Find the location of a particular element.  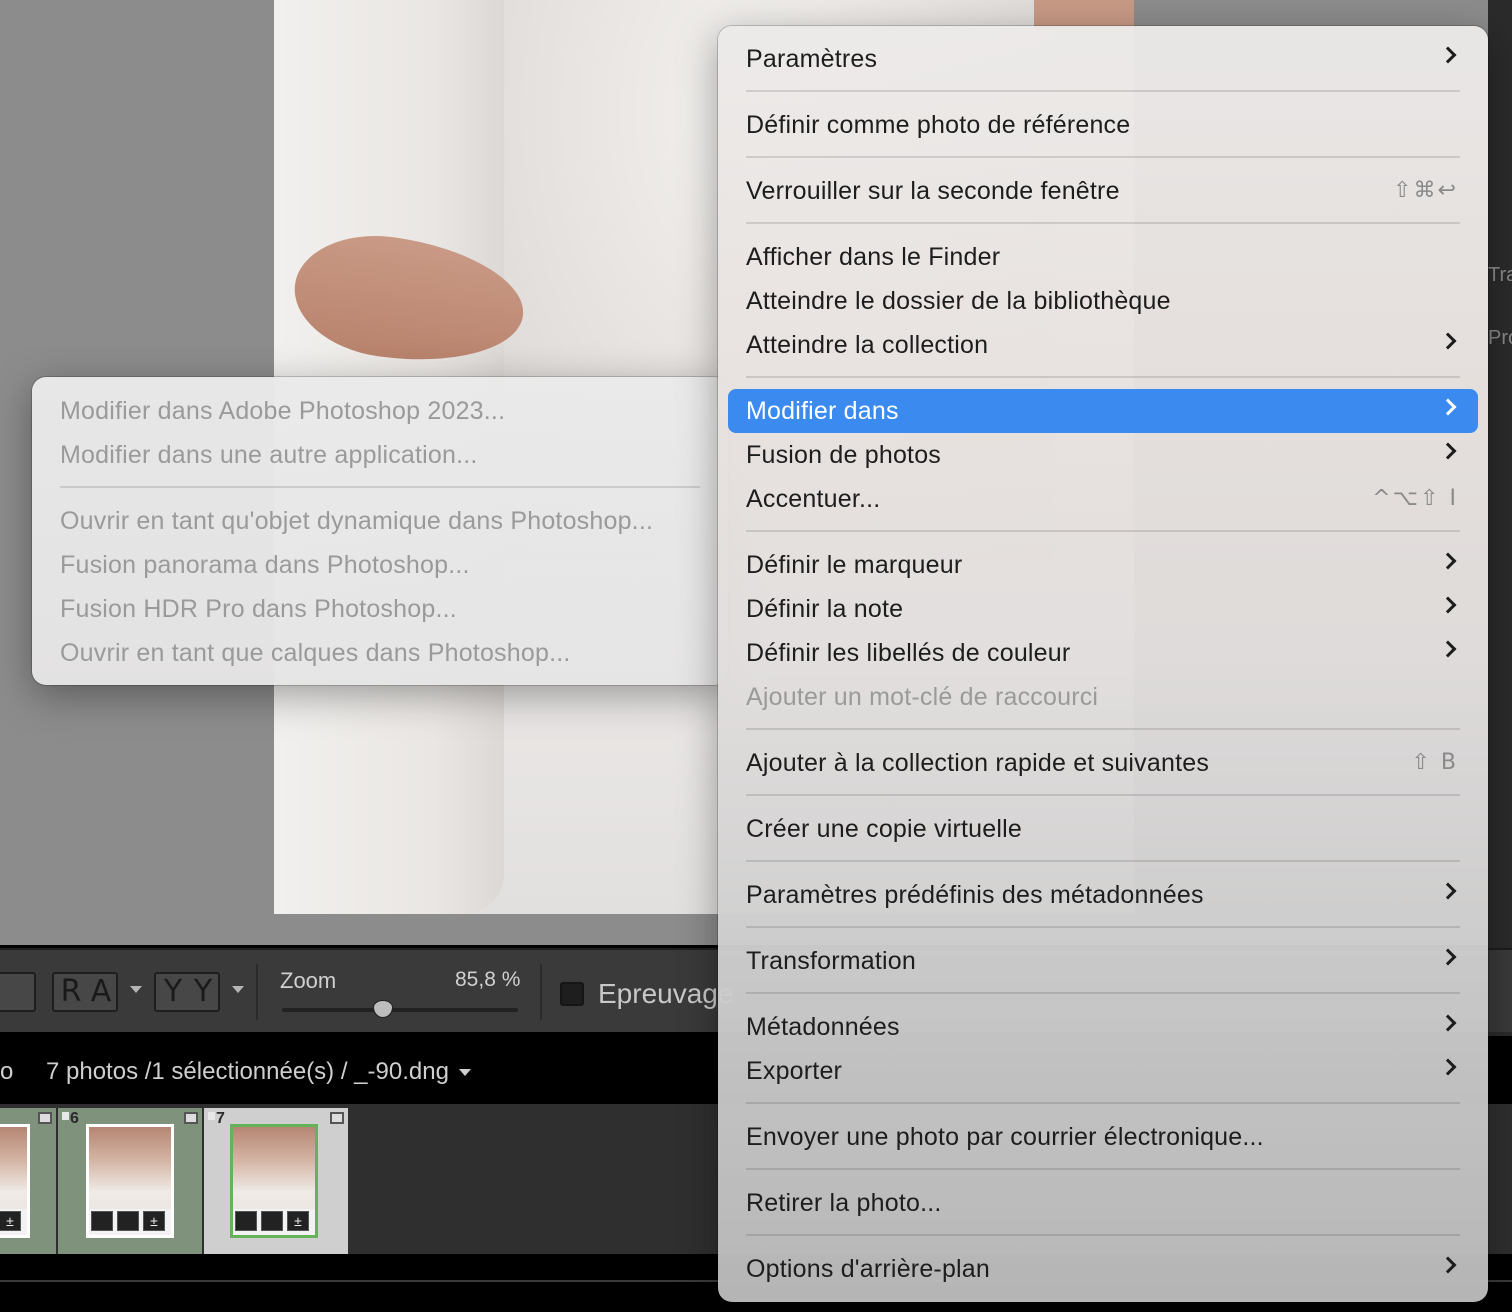

menu-item-background-options: Options d'arrière-plan is located at coordinates (1103, 1269).